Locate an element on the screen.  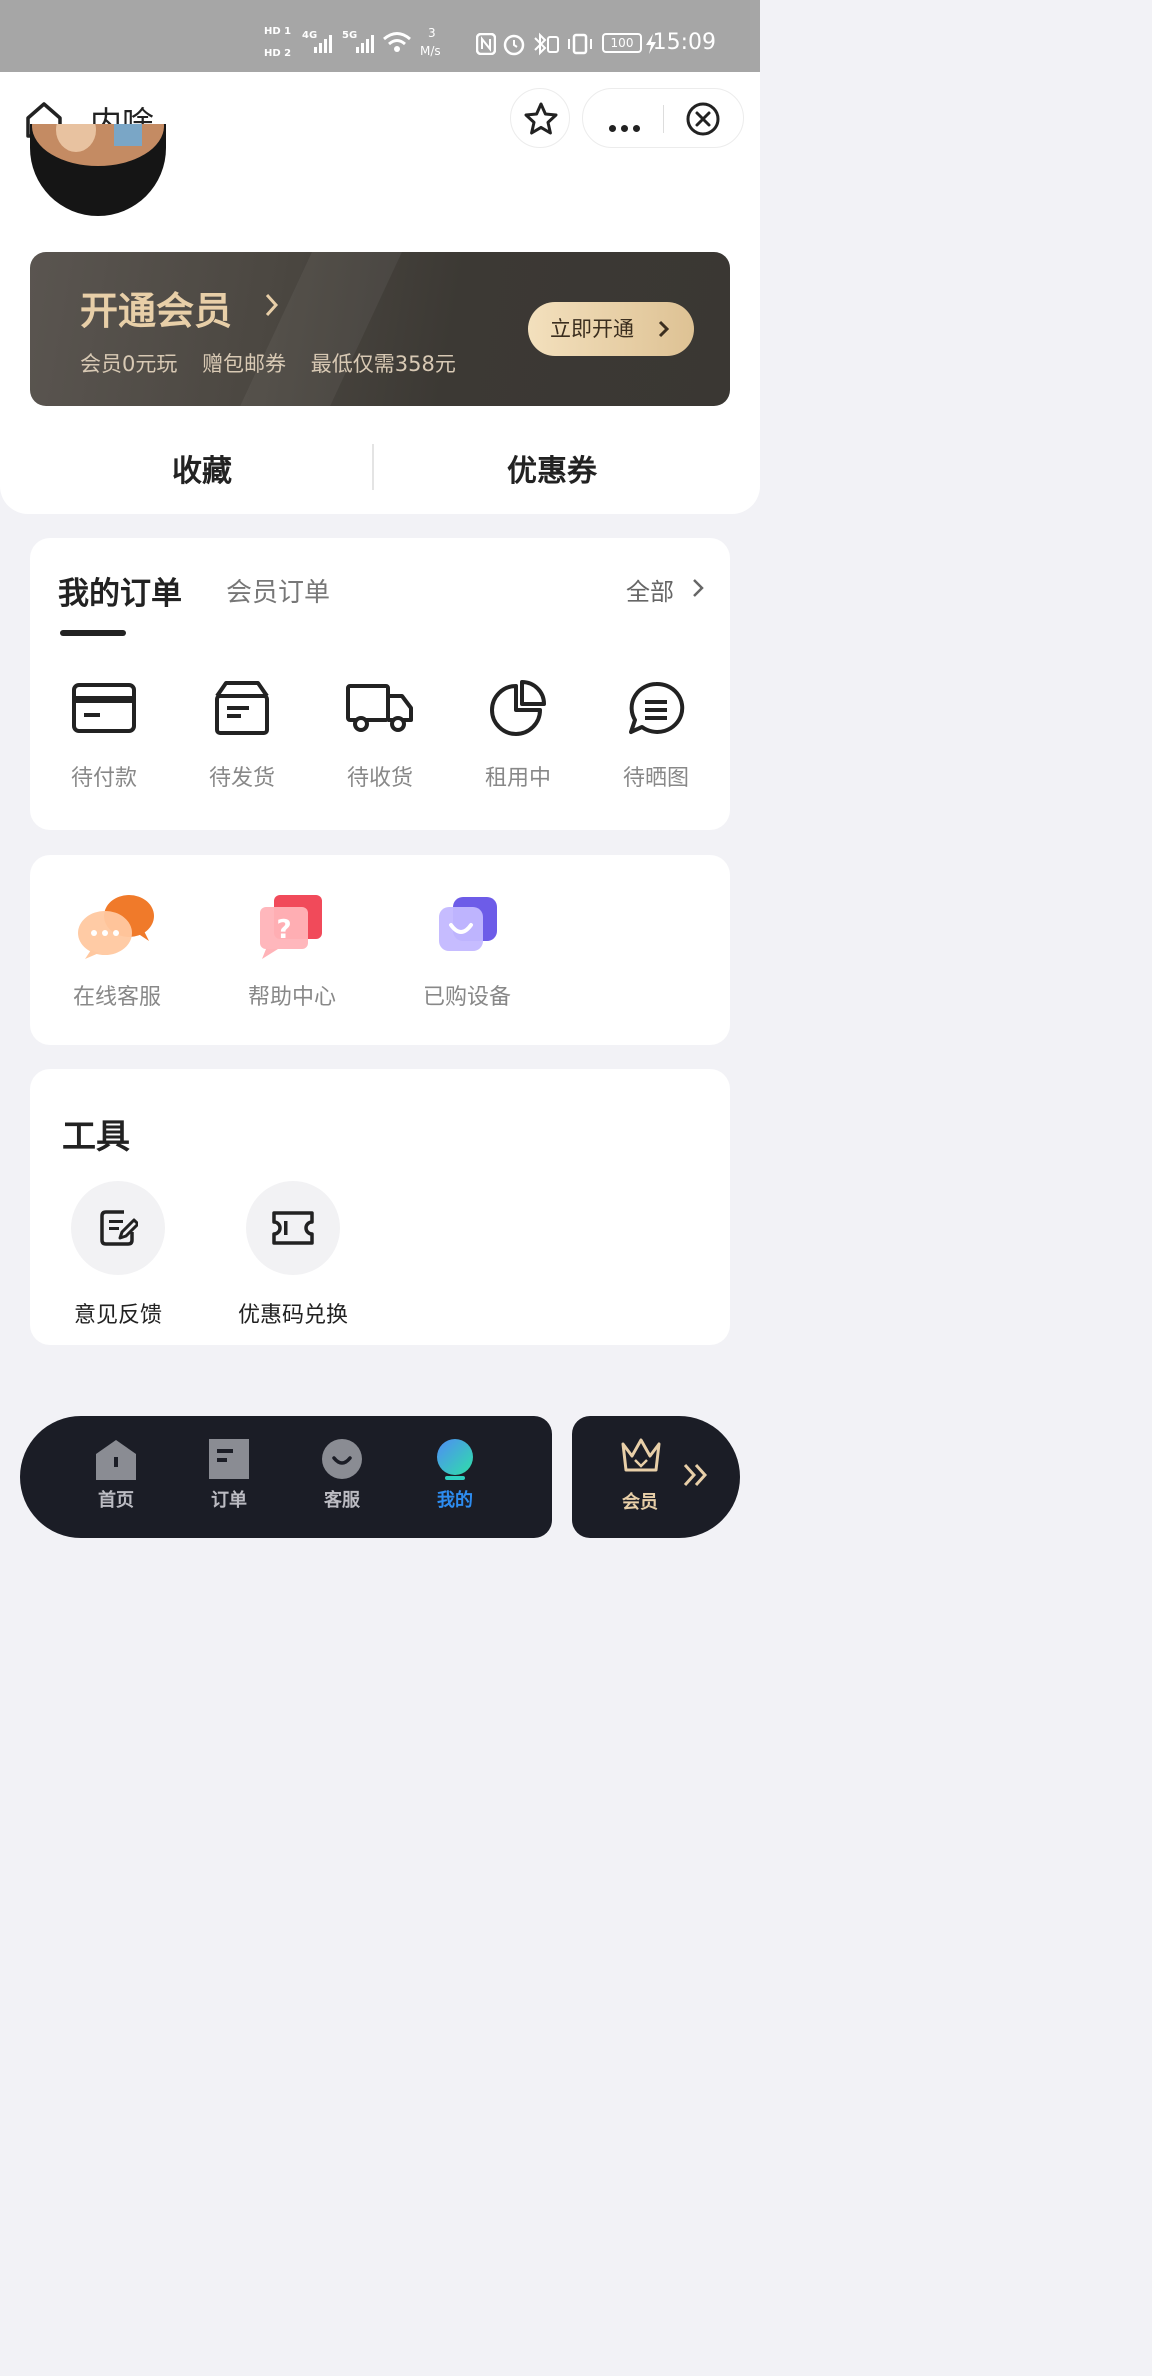
nfc-icon is located at coordinates (486, 44).